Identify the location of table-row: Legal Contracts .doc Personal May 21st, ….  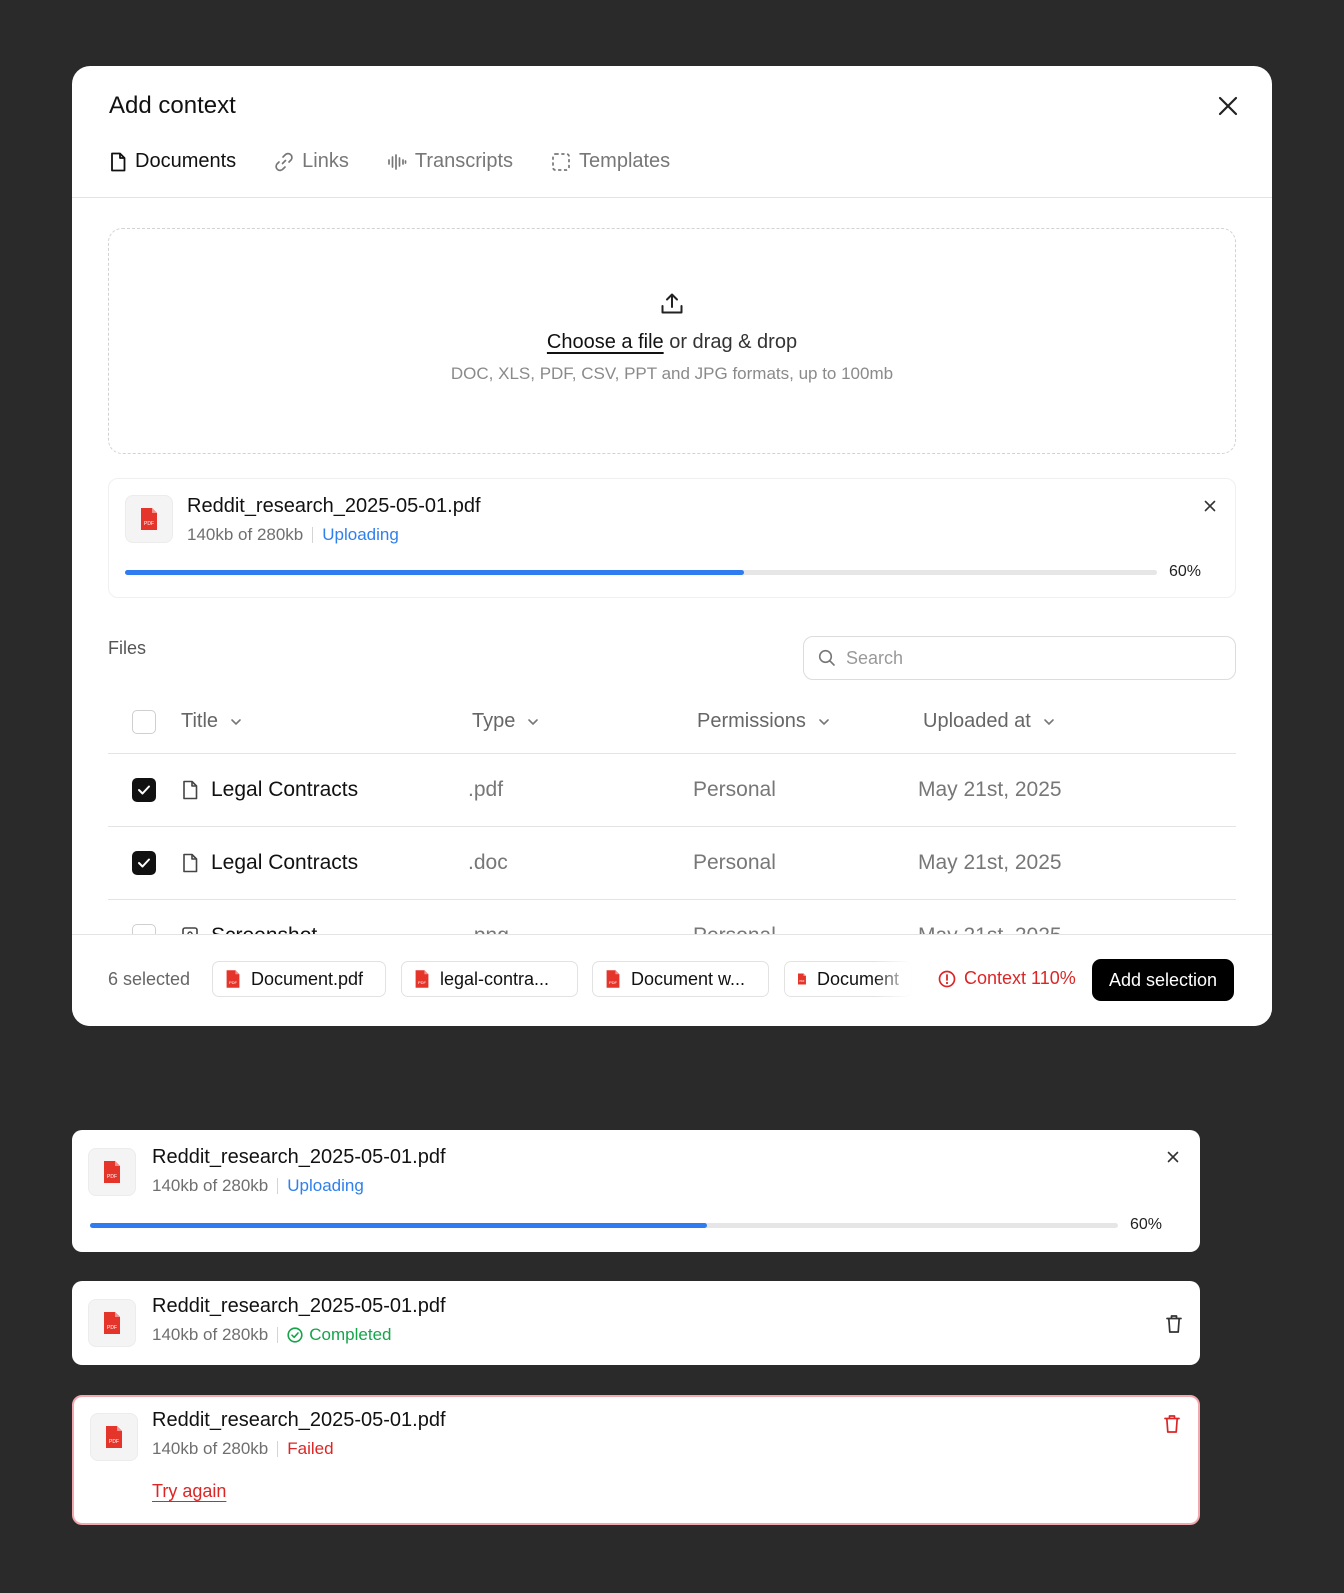
(672, 863).